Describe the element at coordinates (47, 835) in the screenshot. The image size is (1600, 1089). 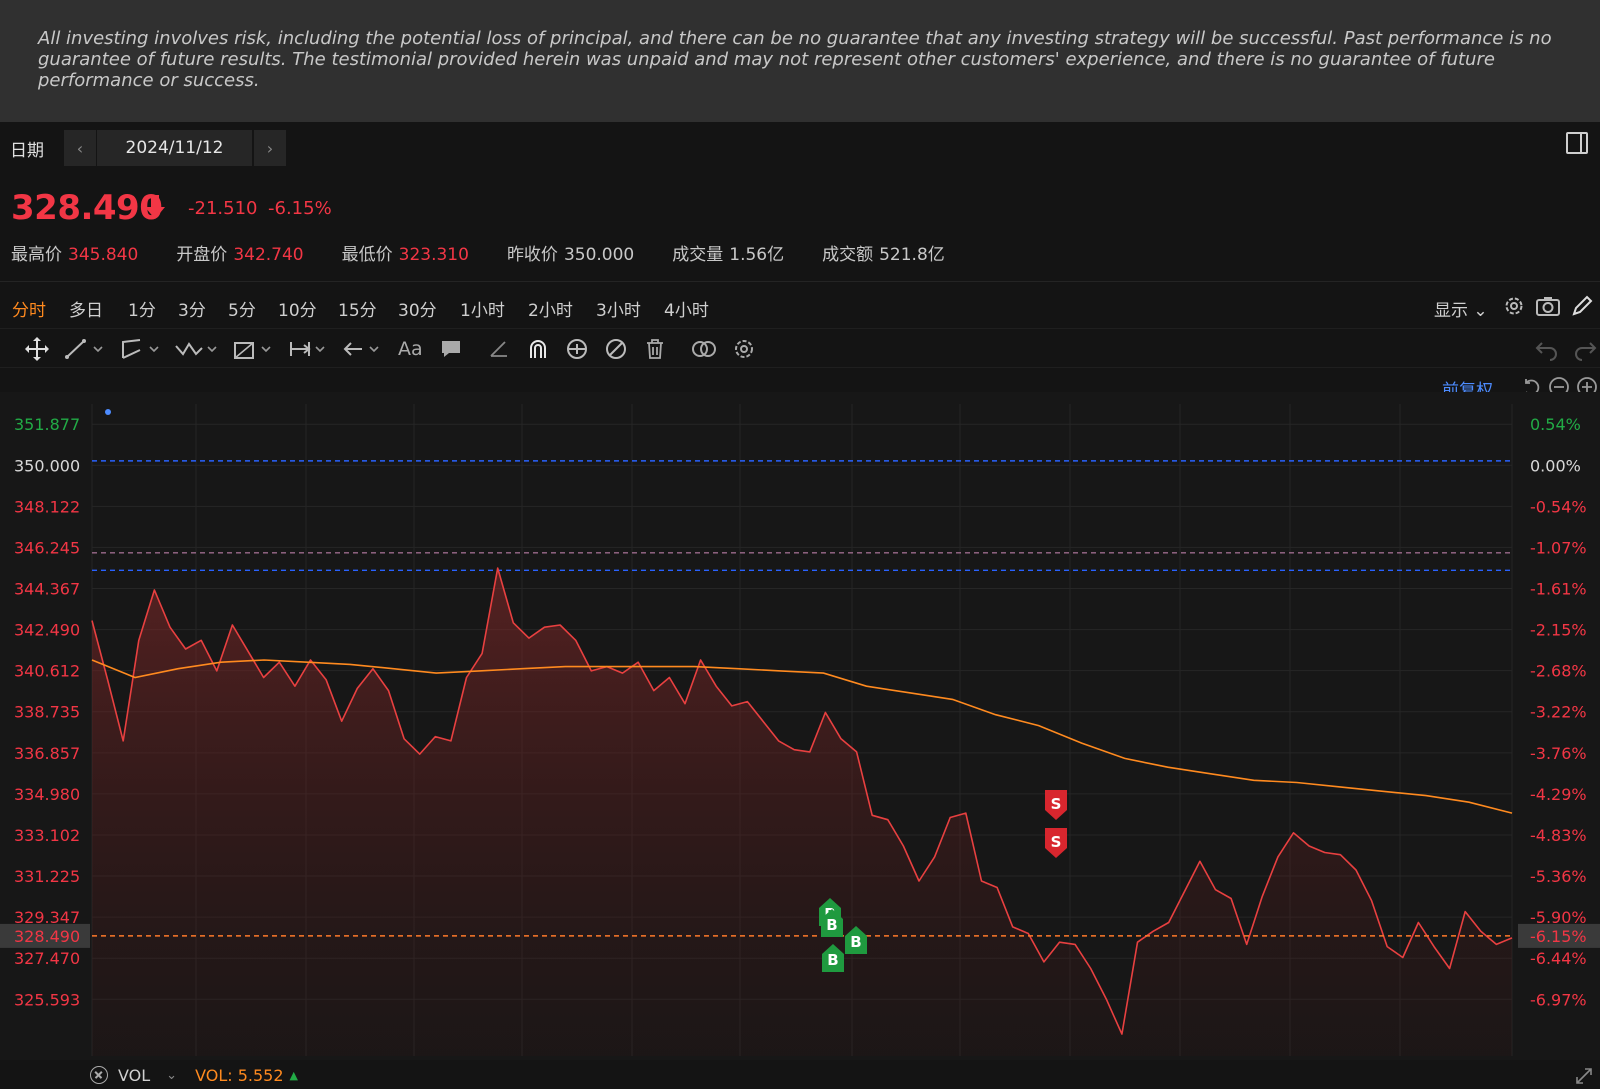
I see `y-tick-left: 333.102` at that location.